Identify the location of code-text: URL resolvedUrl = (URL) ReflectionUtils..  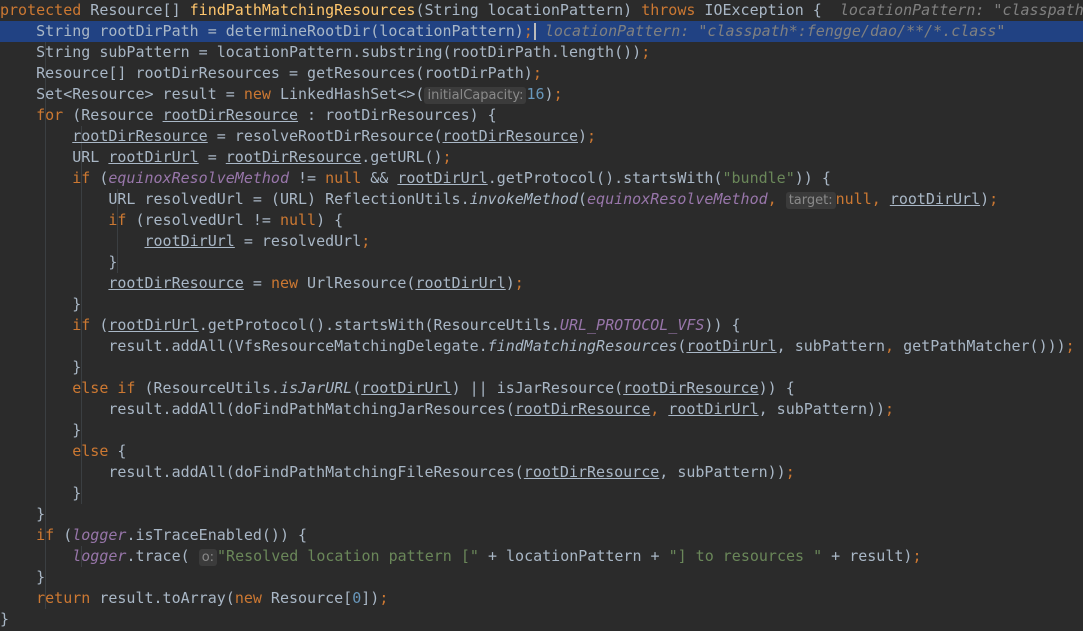
(235, 199).